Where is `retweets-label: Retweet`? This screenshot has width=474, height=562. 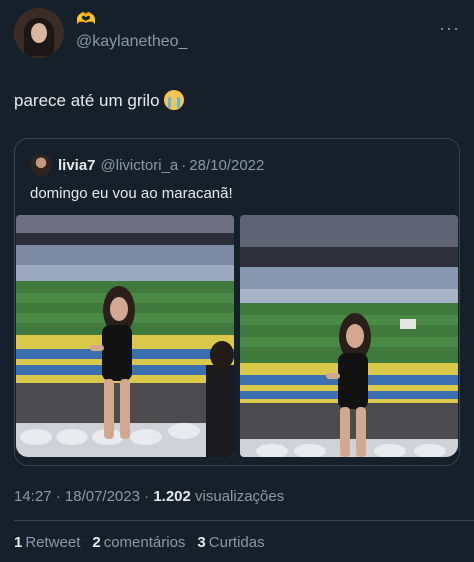
retweets-label: Retweet is located at coordinates (53, 542).